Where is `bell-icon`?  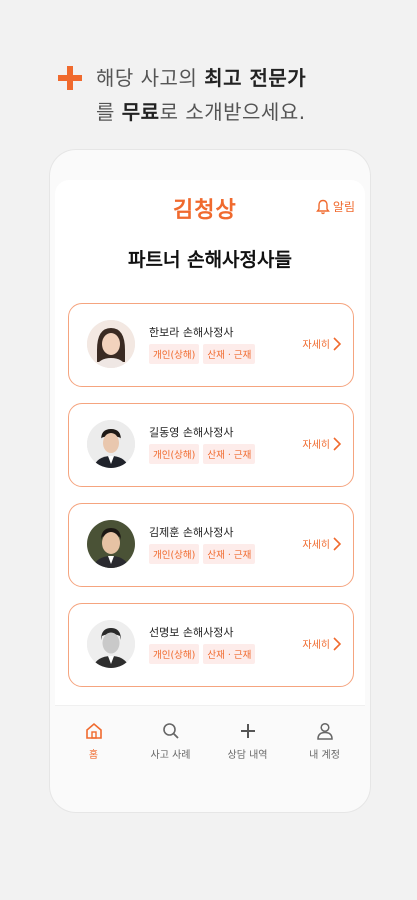 bell-icon is located at coordinates (323, 206).